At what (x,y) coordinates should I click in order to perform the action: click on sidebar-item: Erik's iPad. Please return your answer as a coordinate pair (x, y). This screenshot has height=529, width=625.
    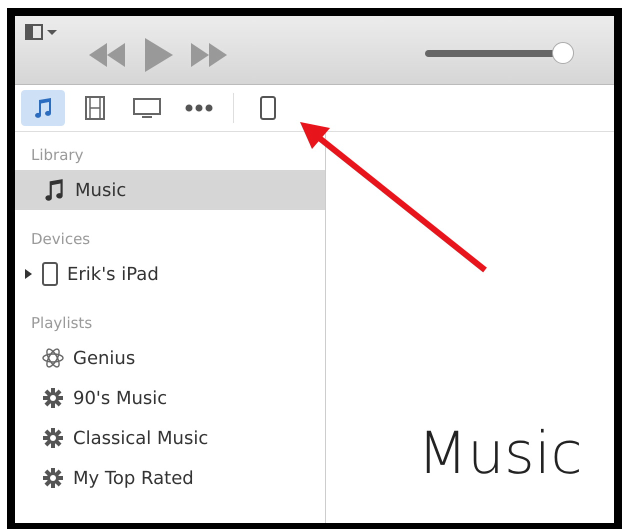
    Looking at the image, I should click on (170, 274).